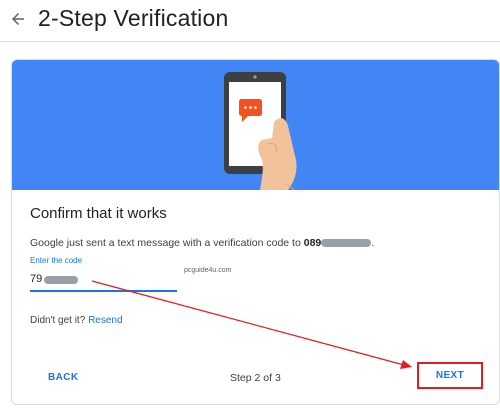 This screenshot has width=500, height=408. I want to click on phone-redaction, so click(346, 243).